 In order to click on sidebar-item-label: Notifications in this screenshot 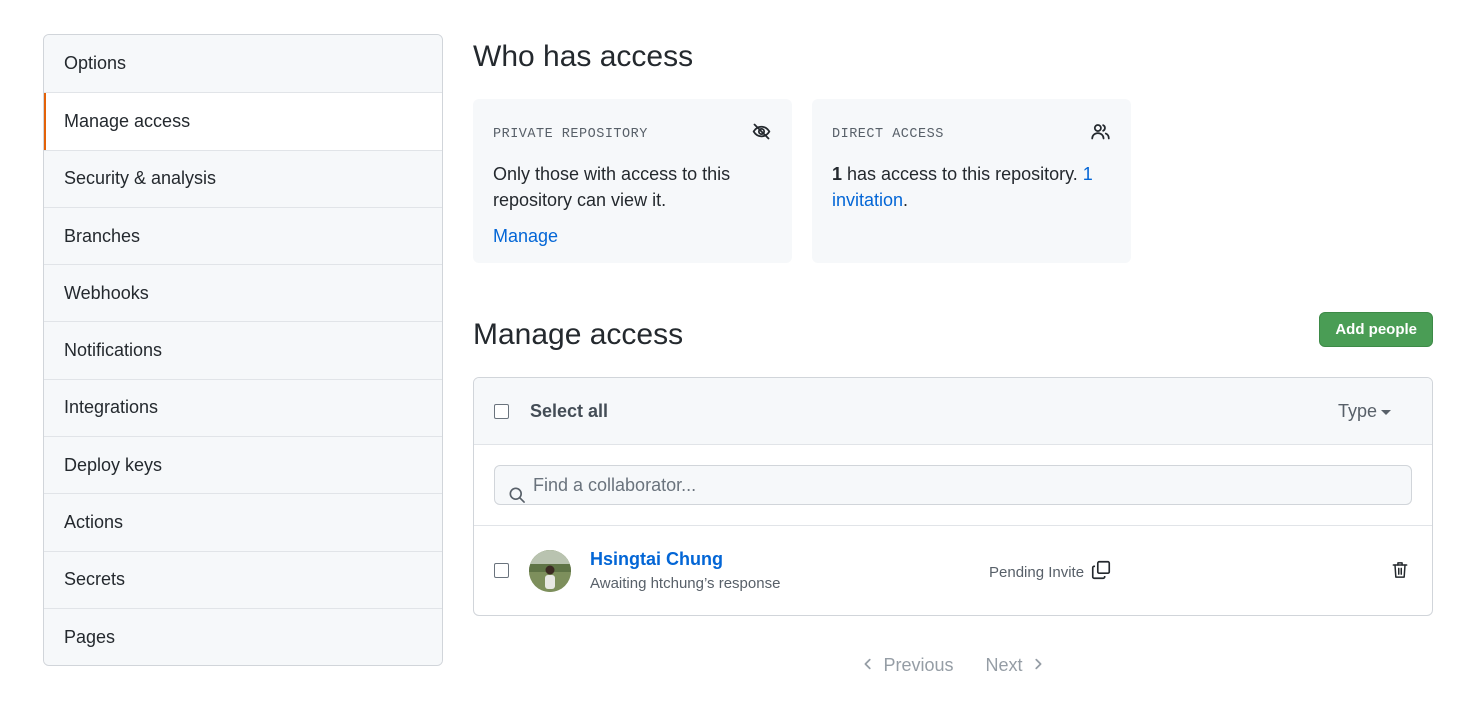, I will do `click(113, 350)`.